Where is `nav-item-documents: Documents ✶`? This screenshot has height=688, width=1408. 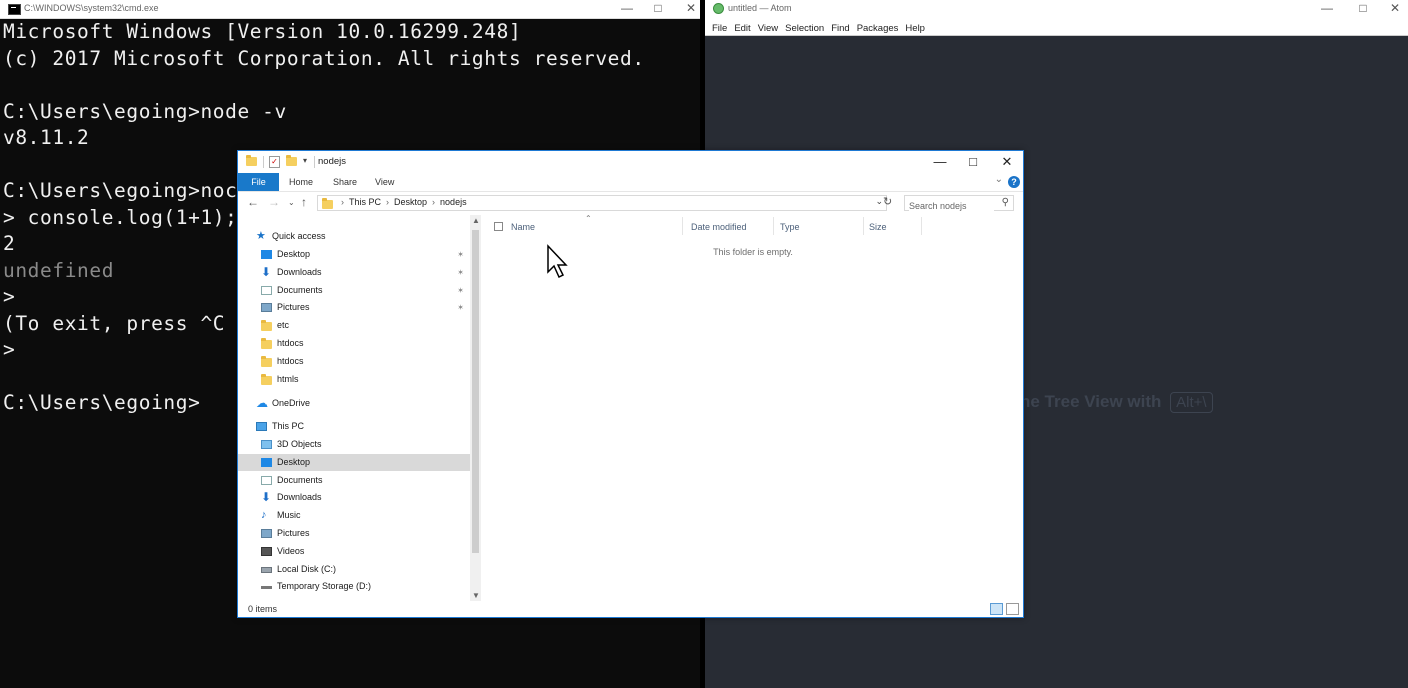
nav-item-documents: Documents ✶ is located at coordinates (354, 290).